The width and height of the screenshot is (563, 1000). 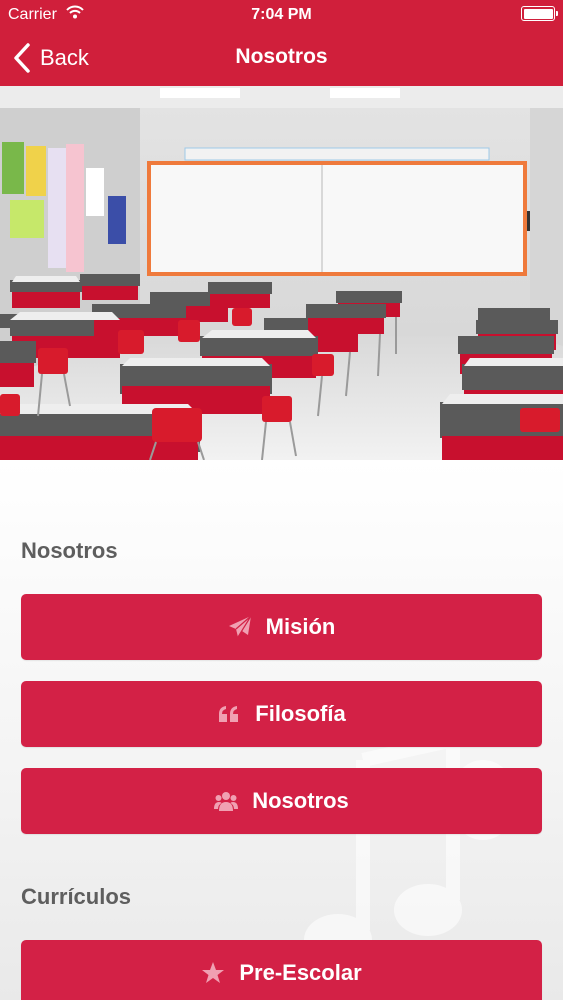 I want to click on pre-escolar-label: Pre-Escolar, so click(x=300, y=972).